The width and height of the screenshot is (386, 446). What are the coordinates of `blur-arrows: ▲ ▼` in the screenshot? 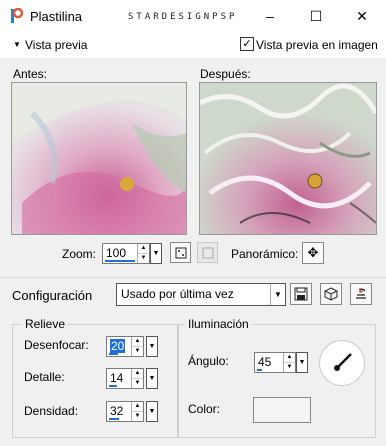 It's located at (137, 346).